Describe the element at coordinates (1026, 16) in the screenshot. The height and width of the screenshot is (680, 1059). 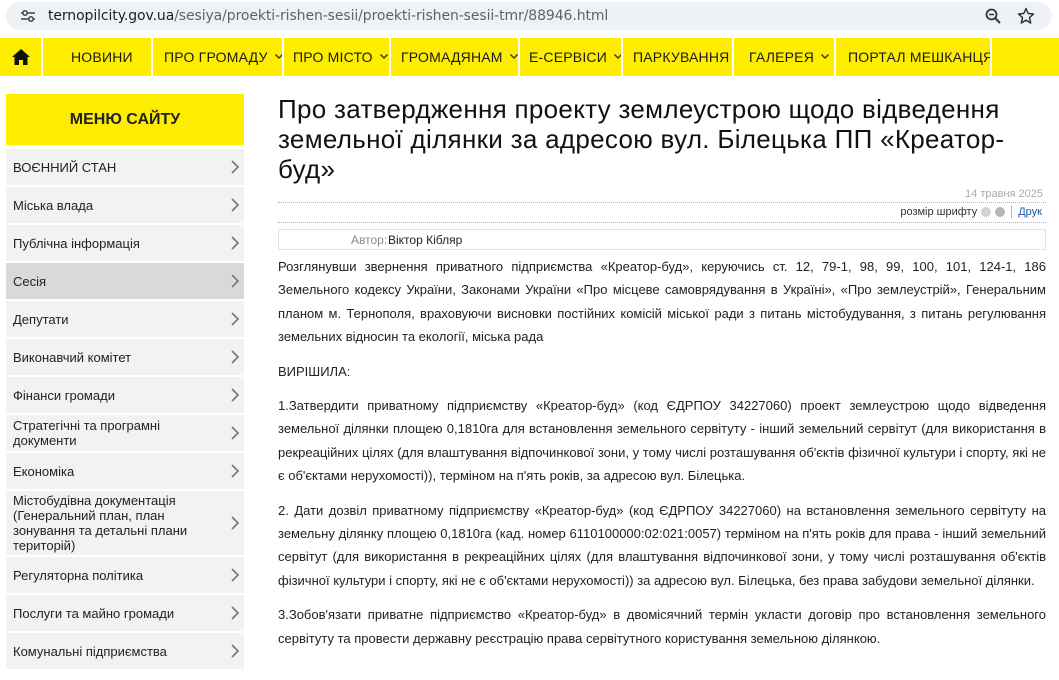
I see `bookmark-star-icon` at that location.